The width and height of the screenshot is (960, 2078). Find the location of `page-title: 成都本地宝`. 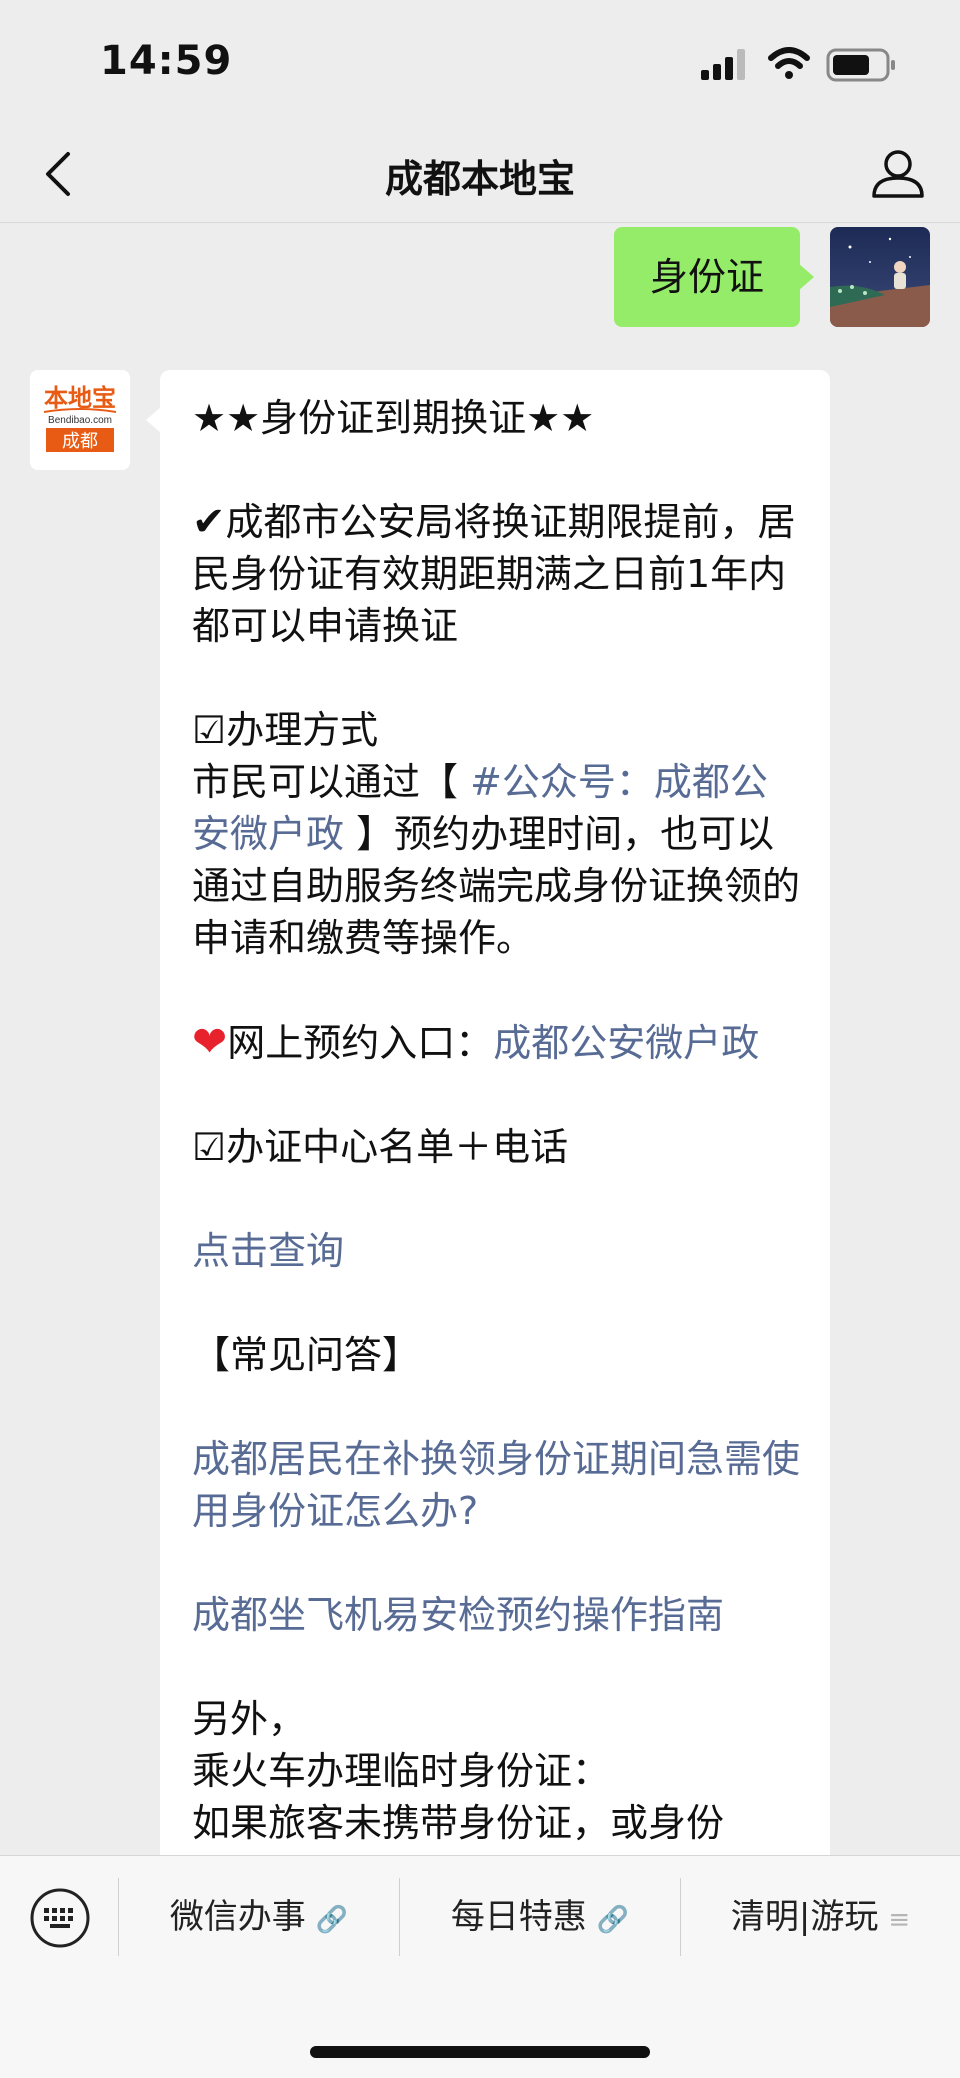

page-title: 成都本地宝 is located at coordinates (479, 179).